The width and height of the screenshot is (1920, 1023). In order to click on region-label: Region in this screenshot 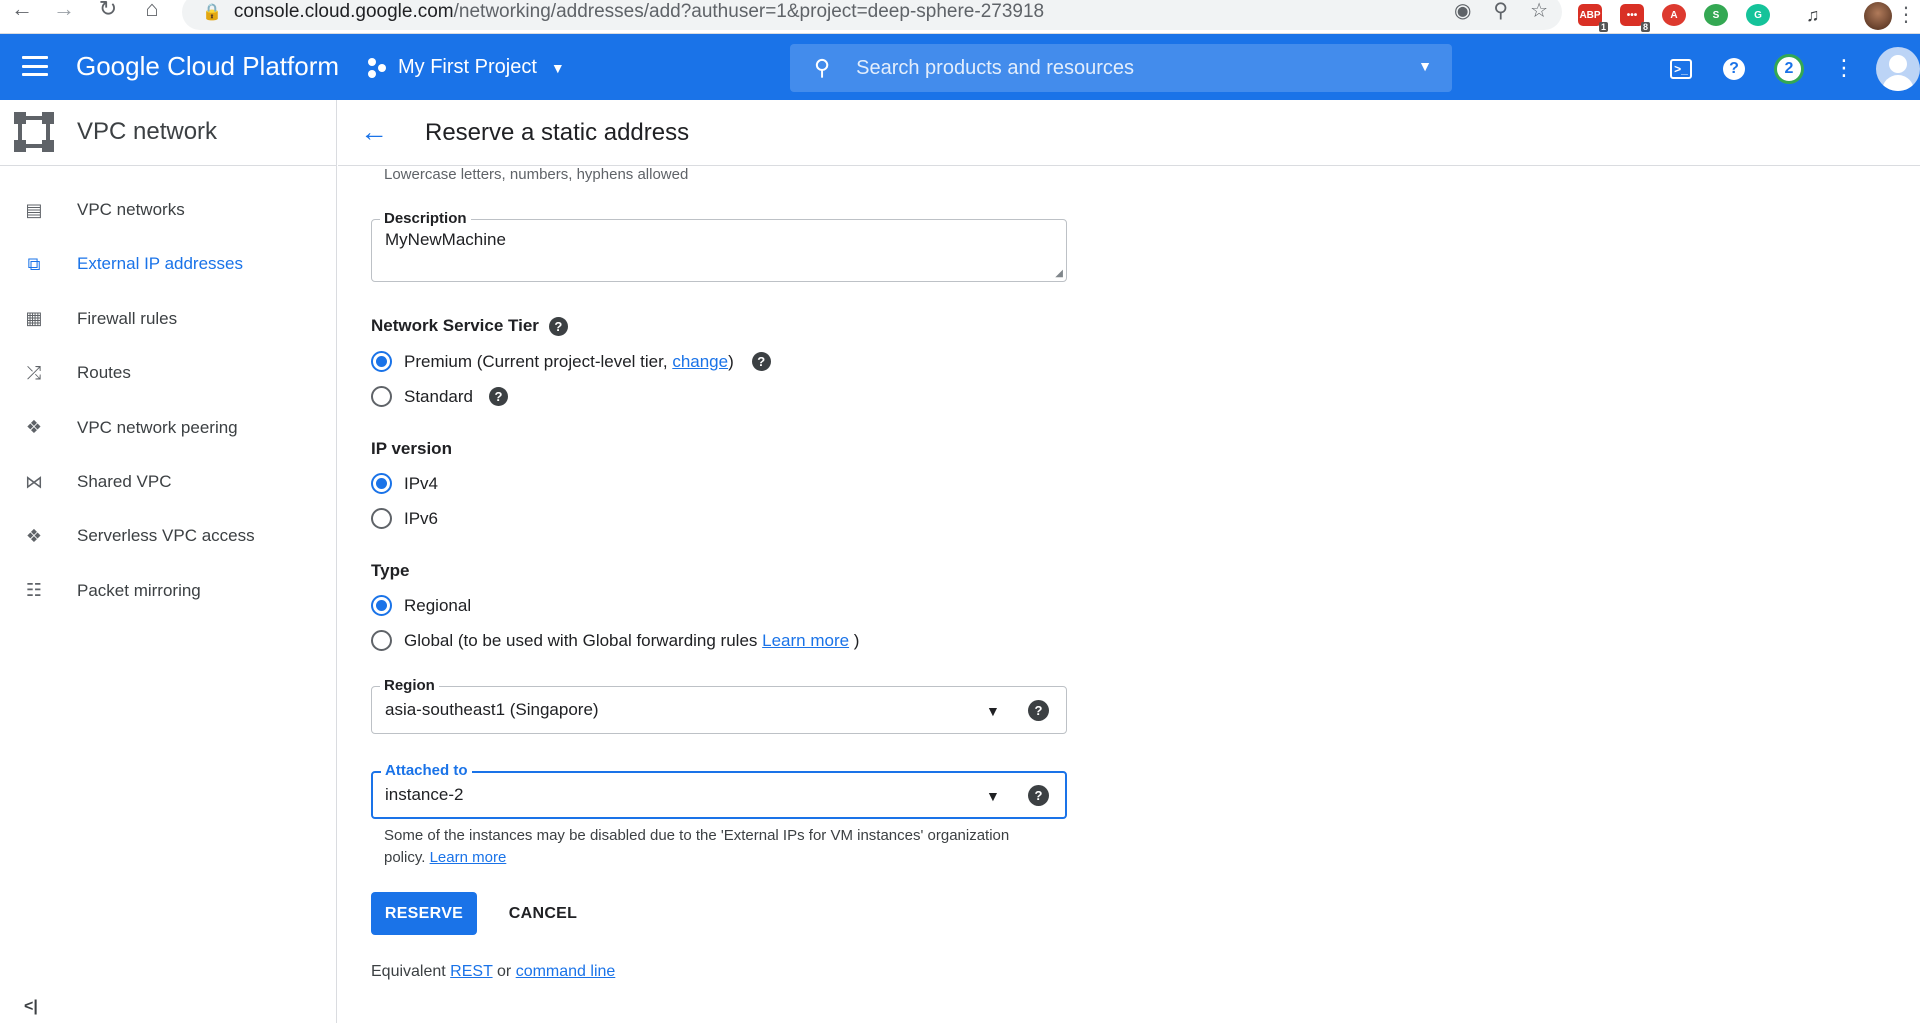, I will do `click(409, 685)`.